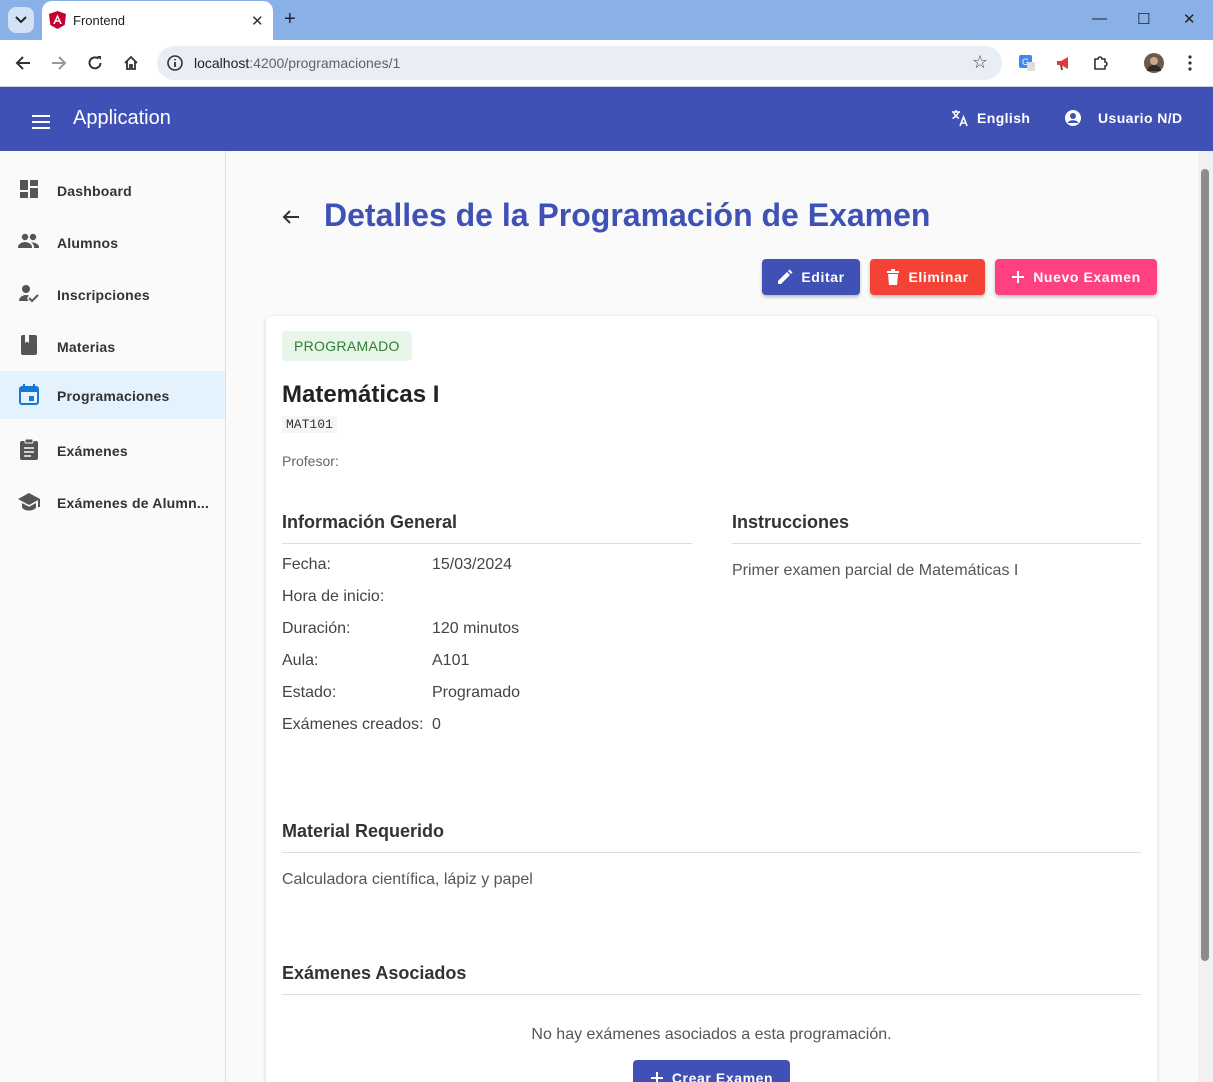 Image resolution: width=1213 pixels, height=1082 pixels. I want to click on subject-code: MAT101, so click(309, 424).